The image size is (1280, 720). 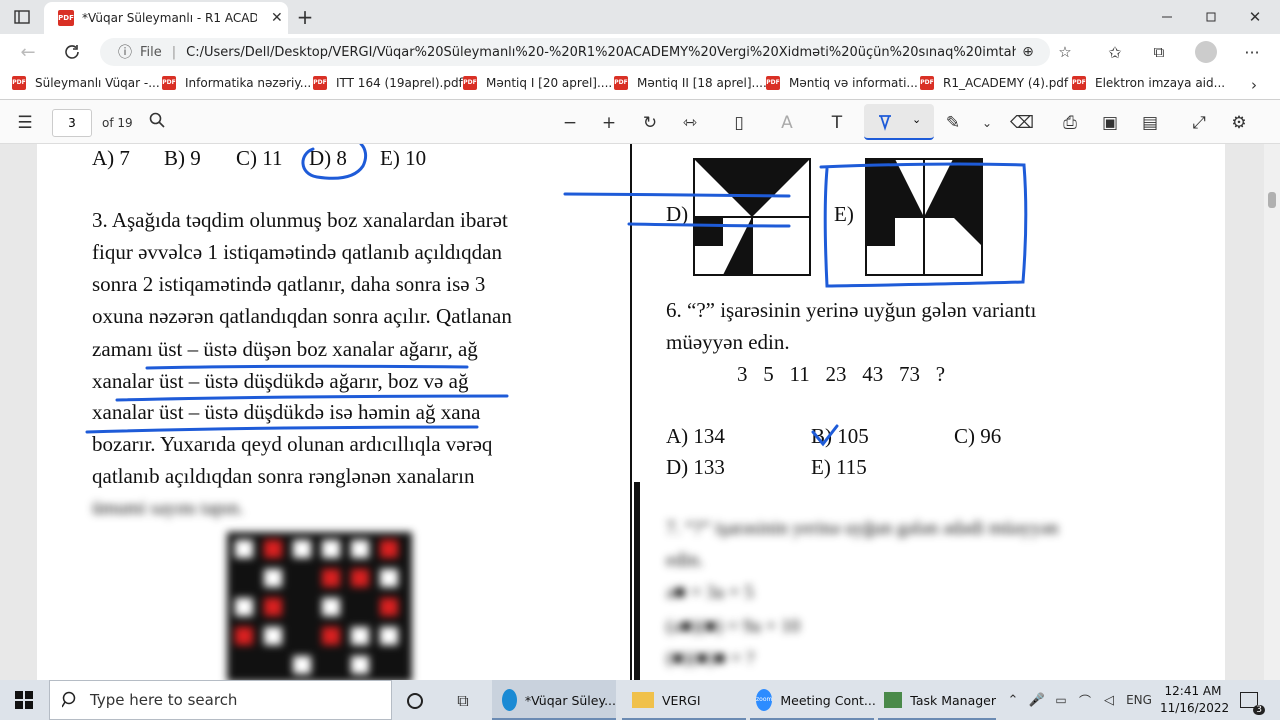 I want to click on volume-icon: ◁, so click(x=1109, y=700).